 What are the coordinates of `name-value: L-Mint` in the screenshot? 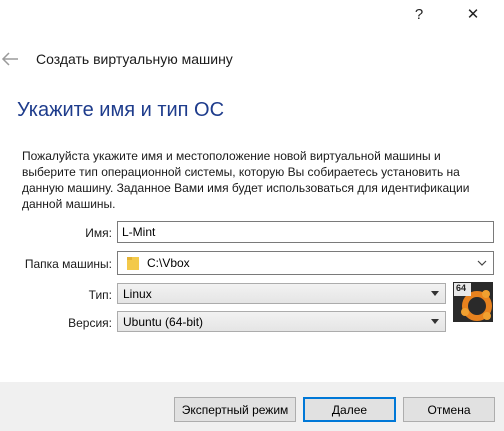 It's located at (139, 232).